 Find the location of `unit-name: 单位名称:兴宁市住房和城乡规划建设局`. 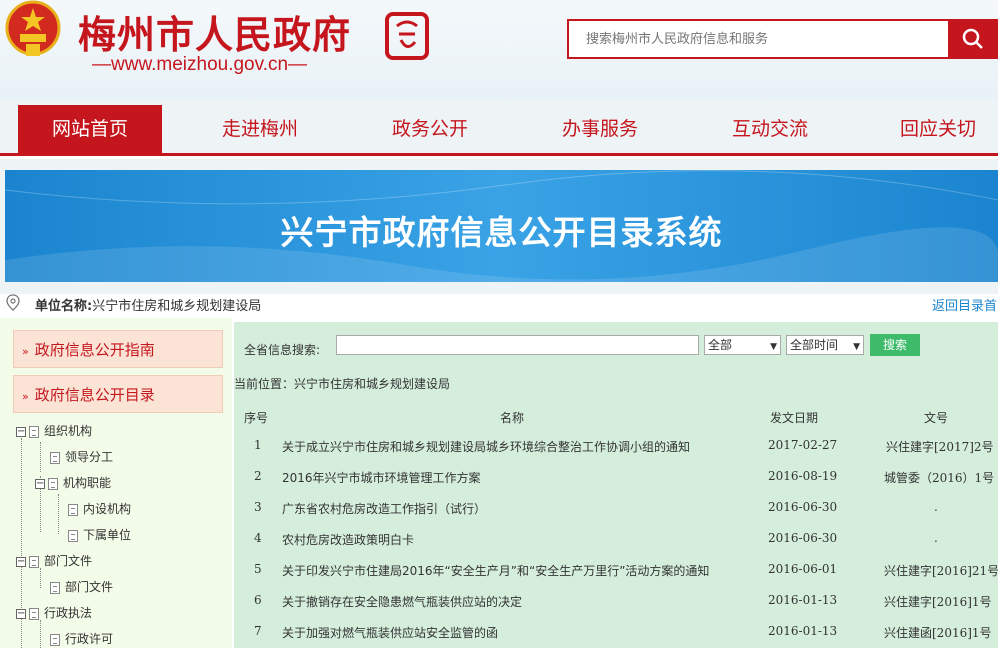

unit-name: 单位名称:兴宁市住房和城乡规划建设局 is located at coordinates (148, 304).